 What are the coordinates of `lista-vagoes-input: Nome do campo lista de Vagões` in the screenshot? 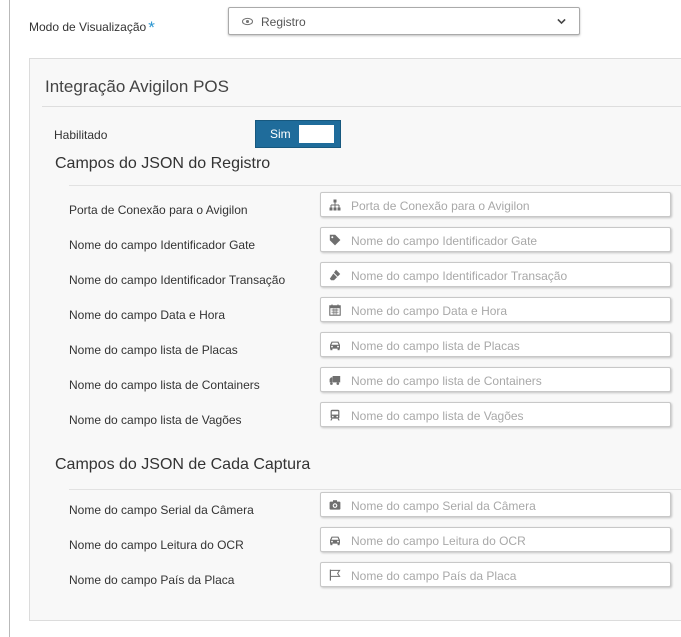 It's located at (495, 414).